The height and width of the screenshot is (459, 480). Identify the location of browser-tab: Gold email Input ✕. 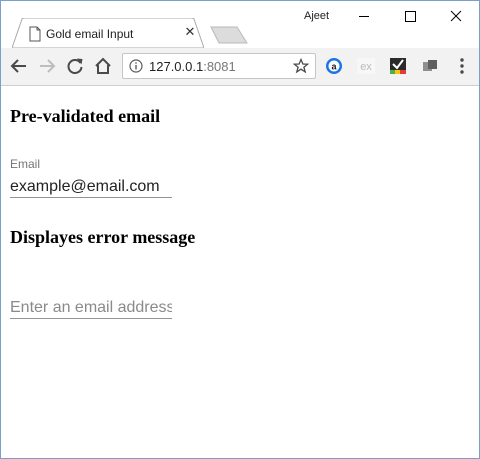
(108, 33).